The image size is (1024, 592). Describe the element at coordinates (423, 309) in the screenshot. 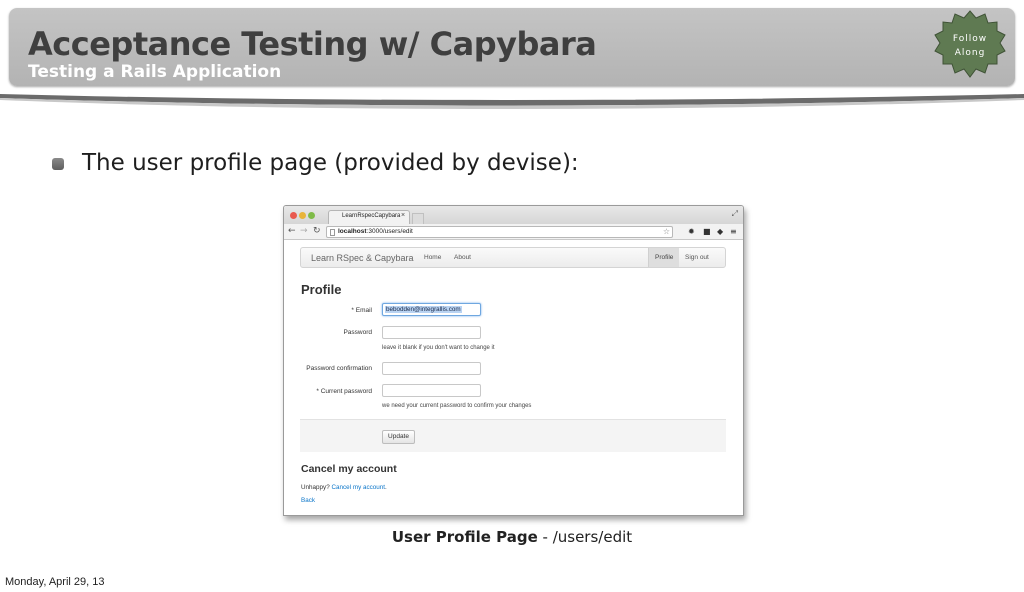

I see `email-value: bebodden@integrallis.com` at that location.